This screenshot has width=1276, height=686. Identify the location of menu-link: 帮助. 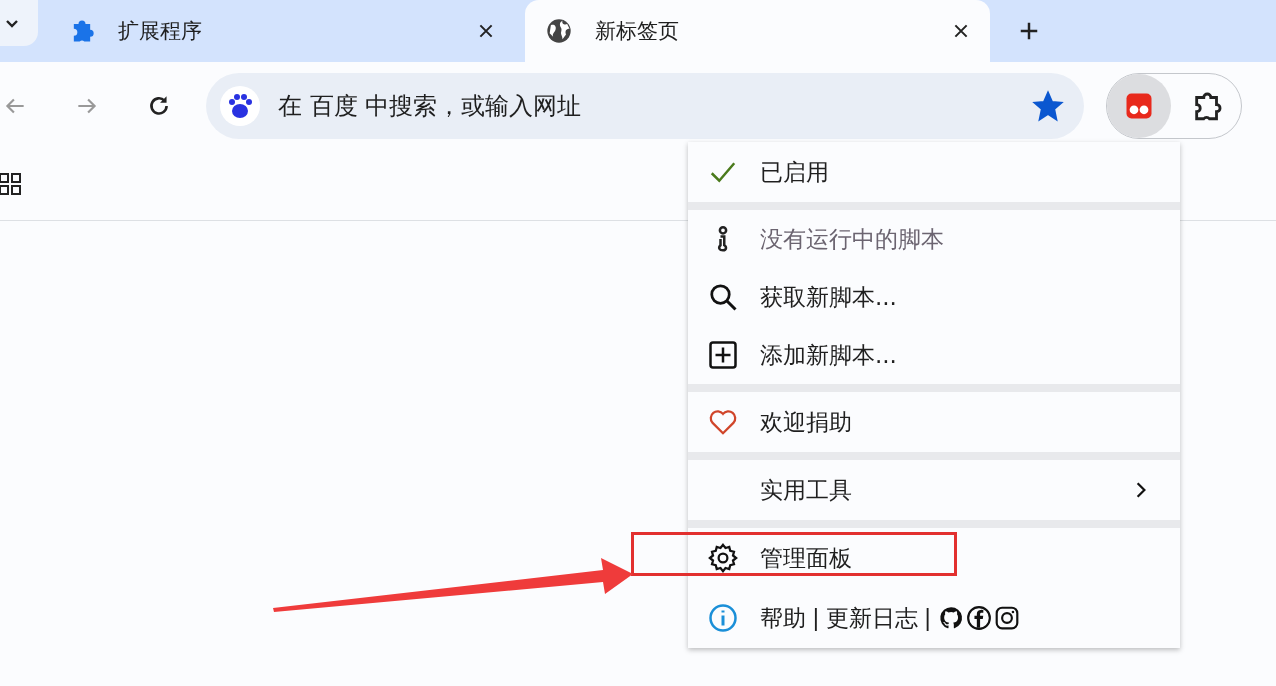
(783, 618).